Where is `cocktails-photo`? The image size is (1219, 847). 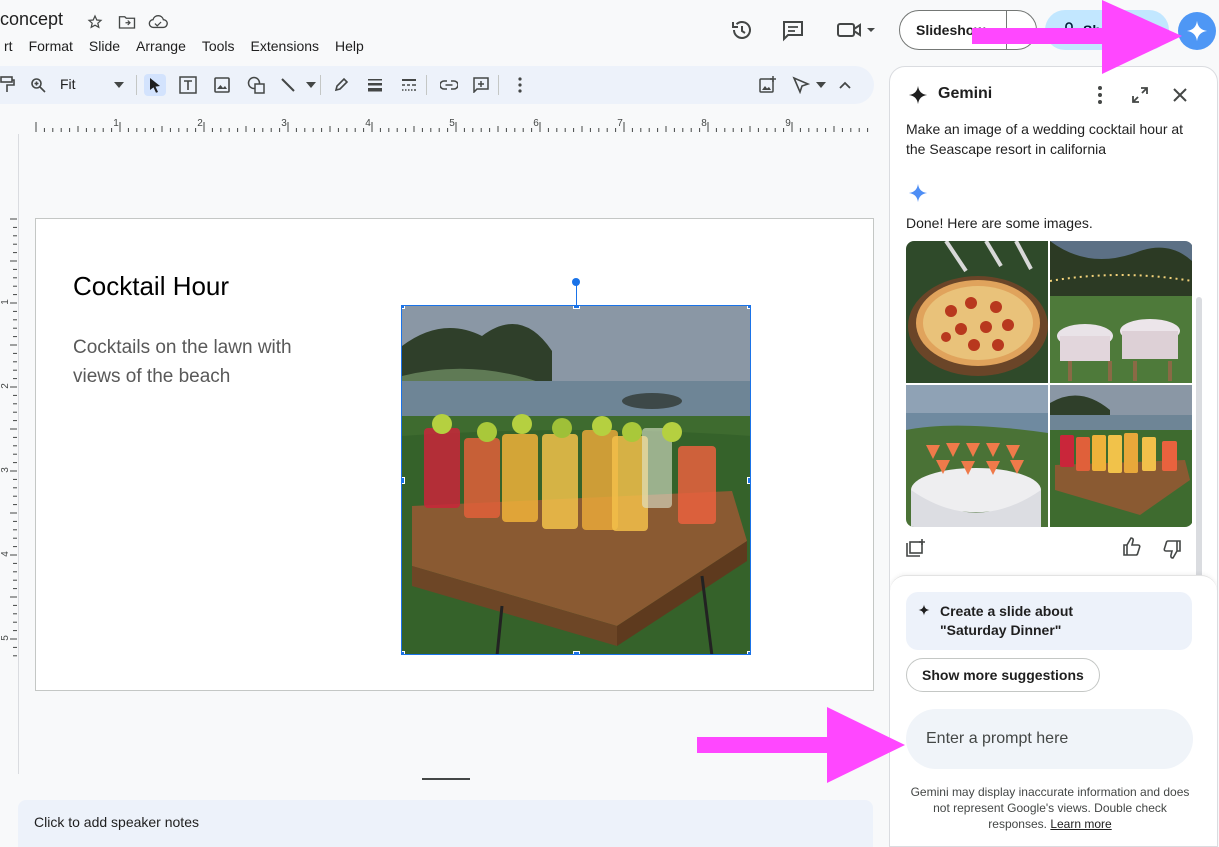 cocktails-photo is located at coordinates (576, 480).